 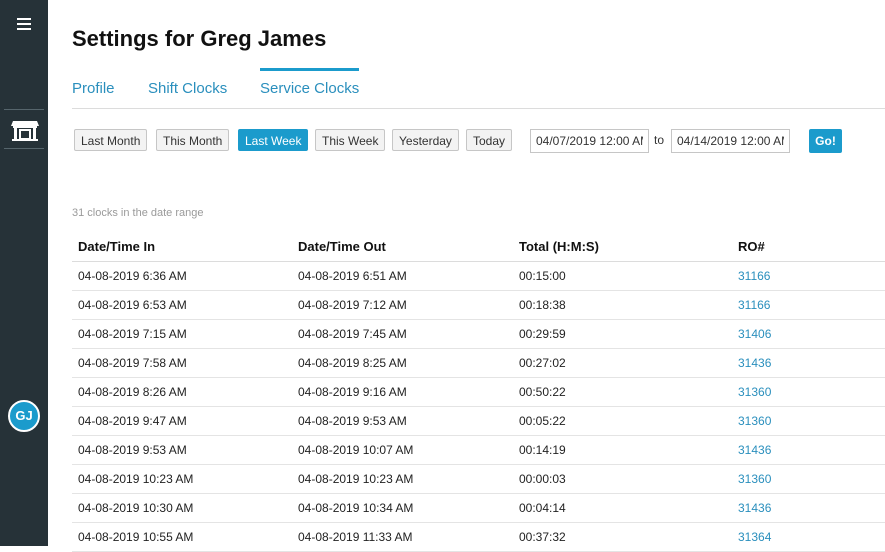 I want to click on total-cell: 00:04:14, so click(x=622, y=508).